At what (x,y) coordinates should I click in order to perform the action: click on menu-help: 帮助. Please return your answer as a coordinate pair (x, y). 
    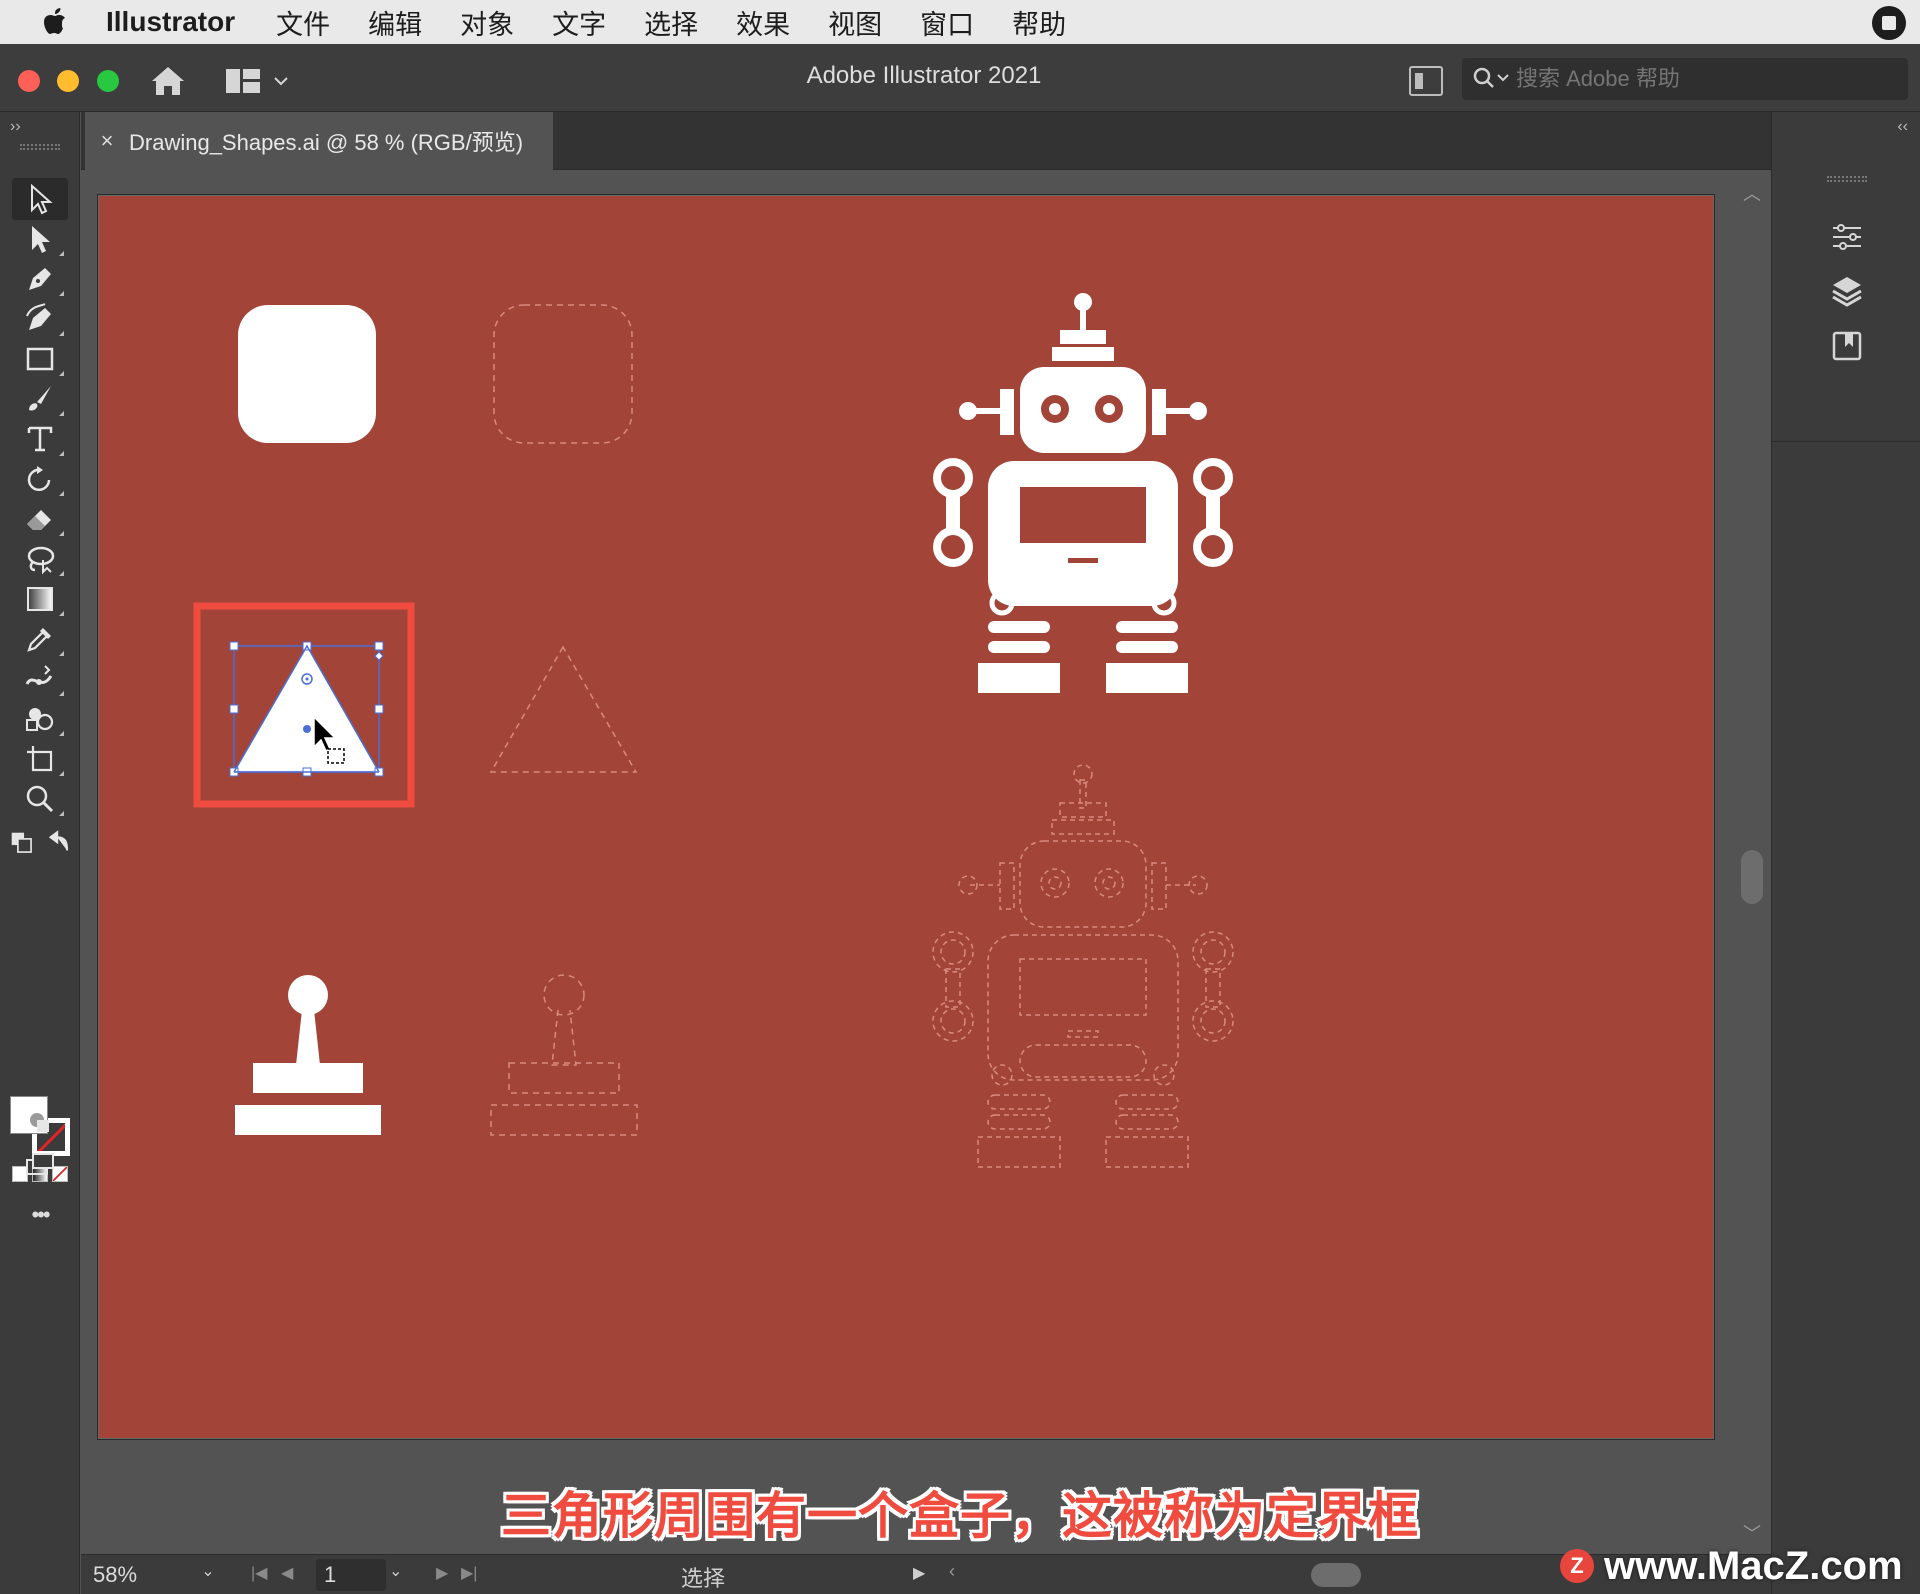
    Looking at the image, I should click on (1039, 22).